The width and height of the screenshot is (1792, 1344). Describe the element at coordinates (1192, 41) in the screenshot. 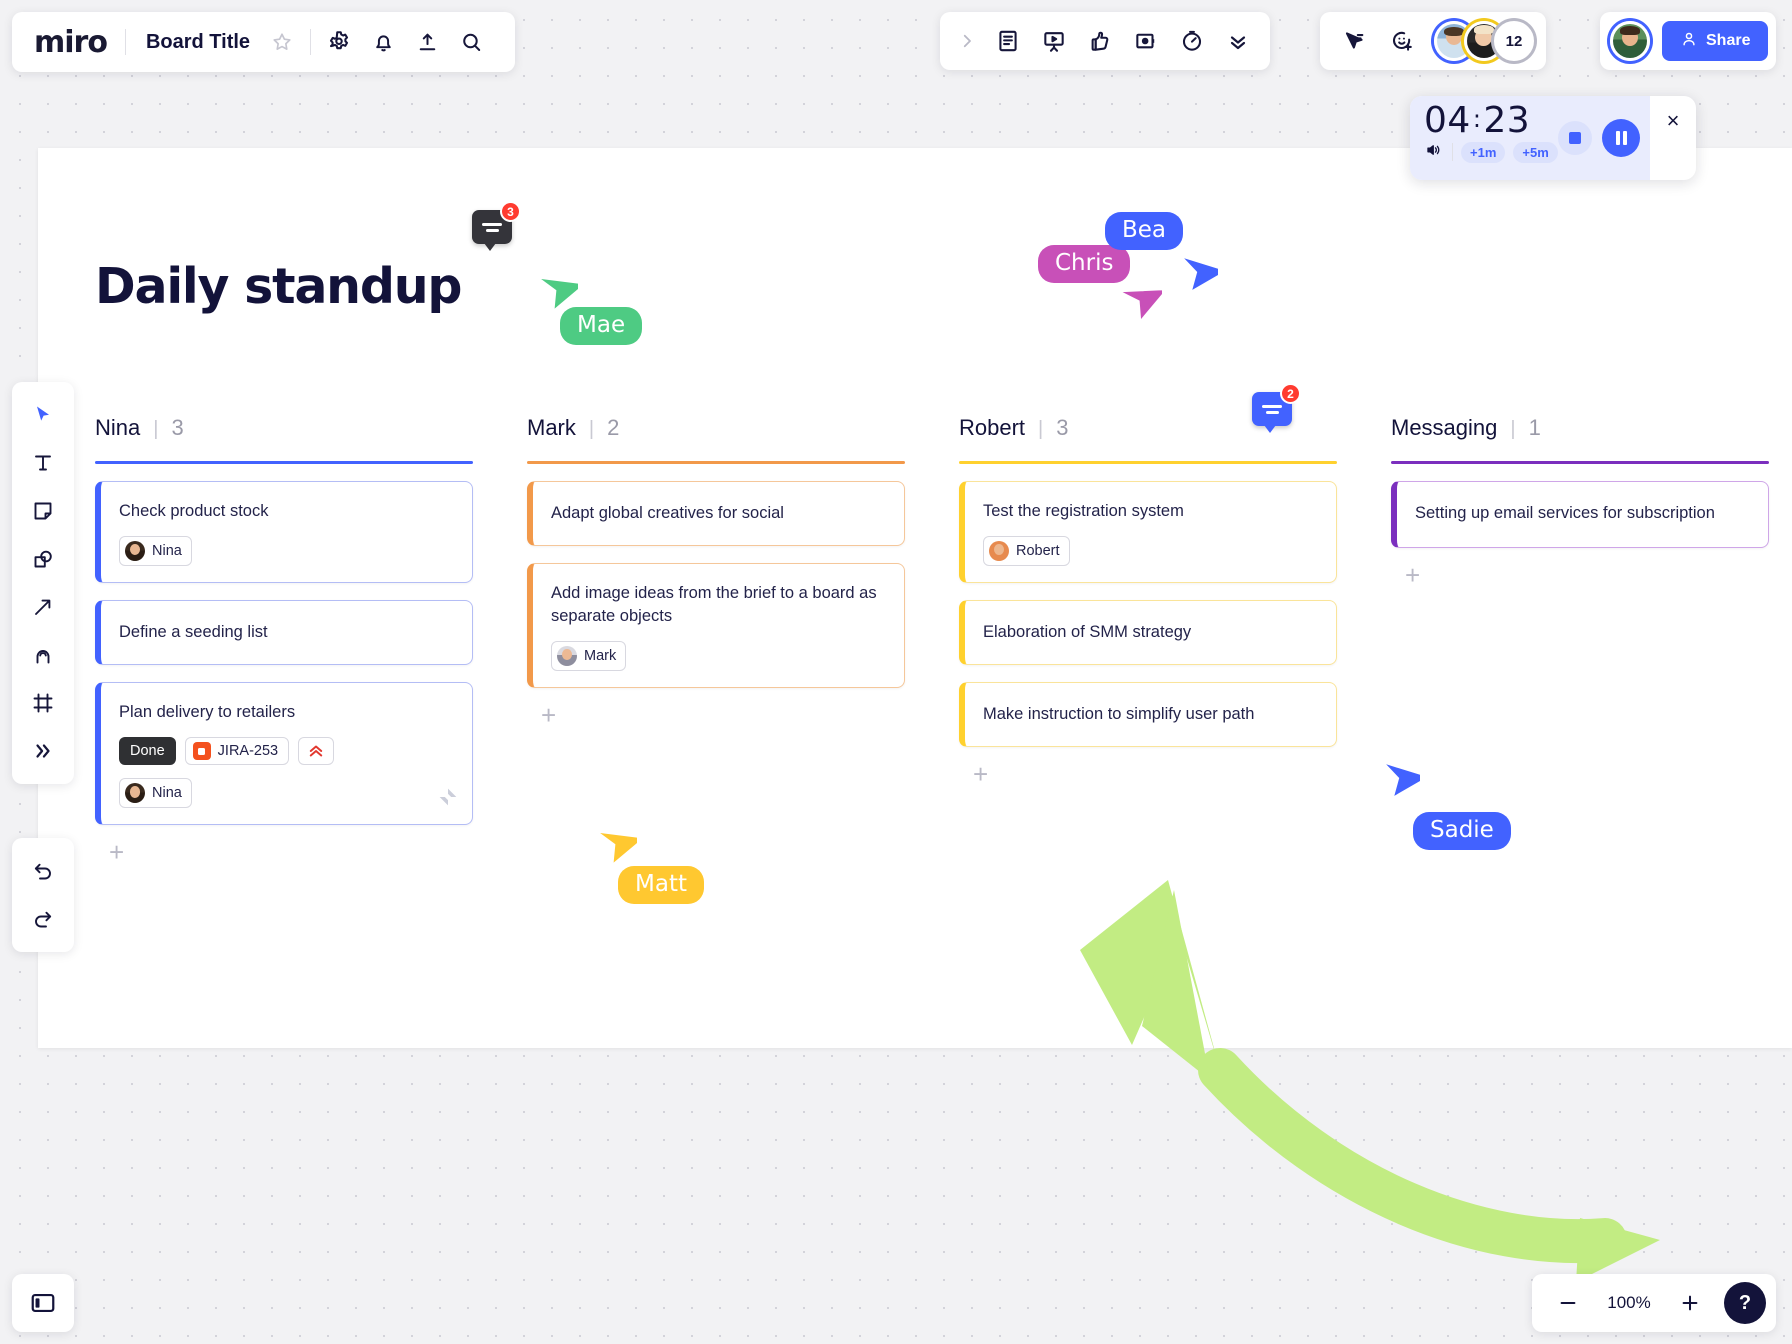

I see `timer-icon` at that location.